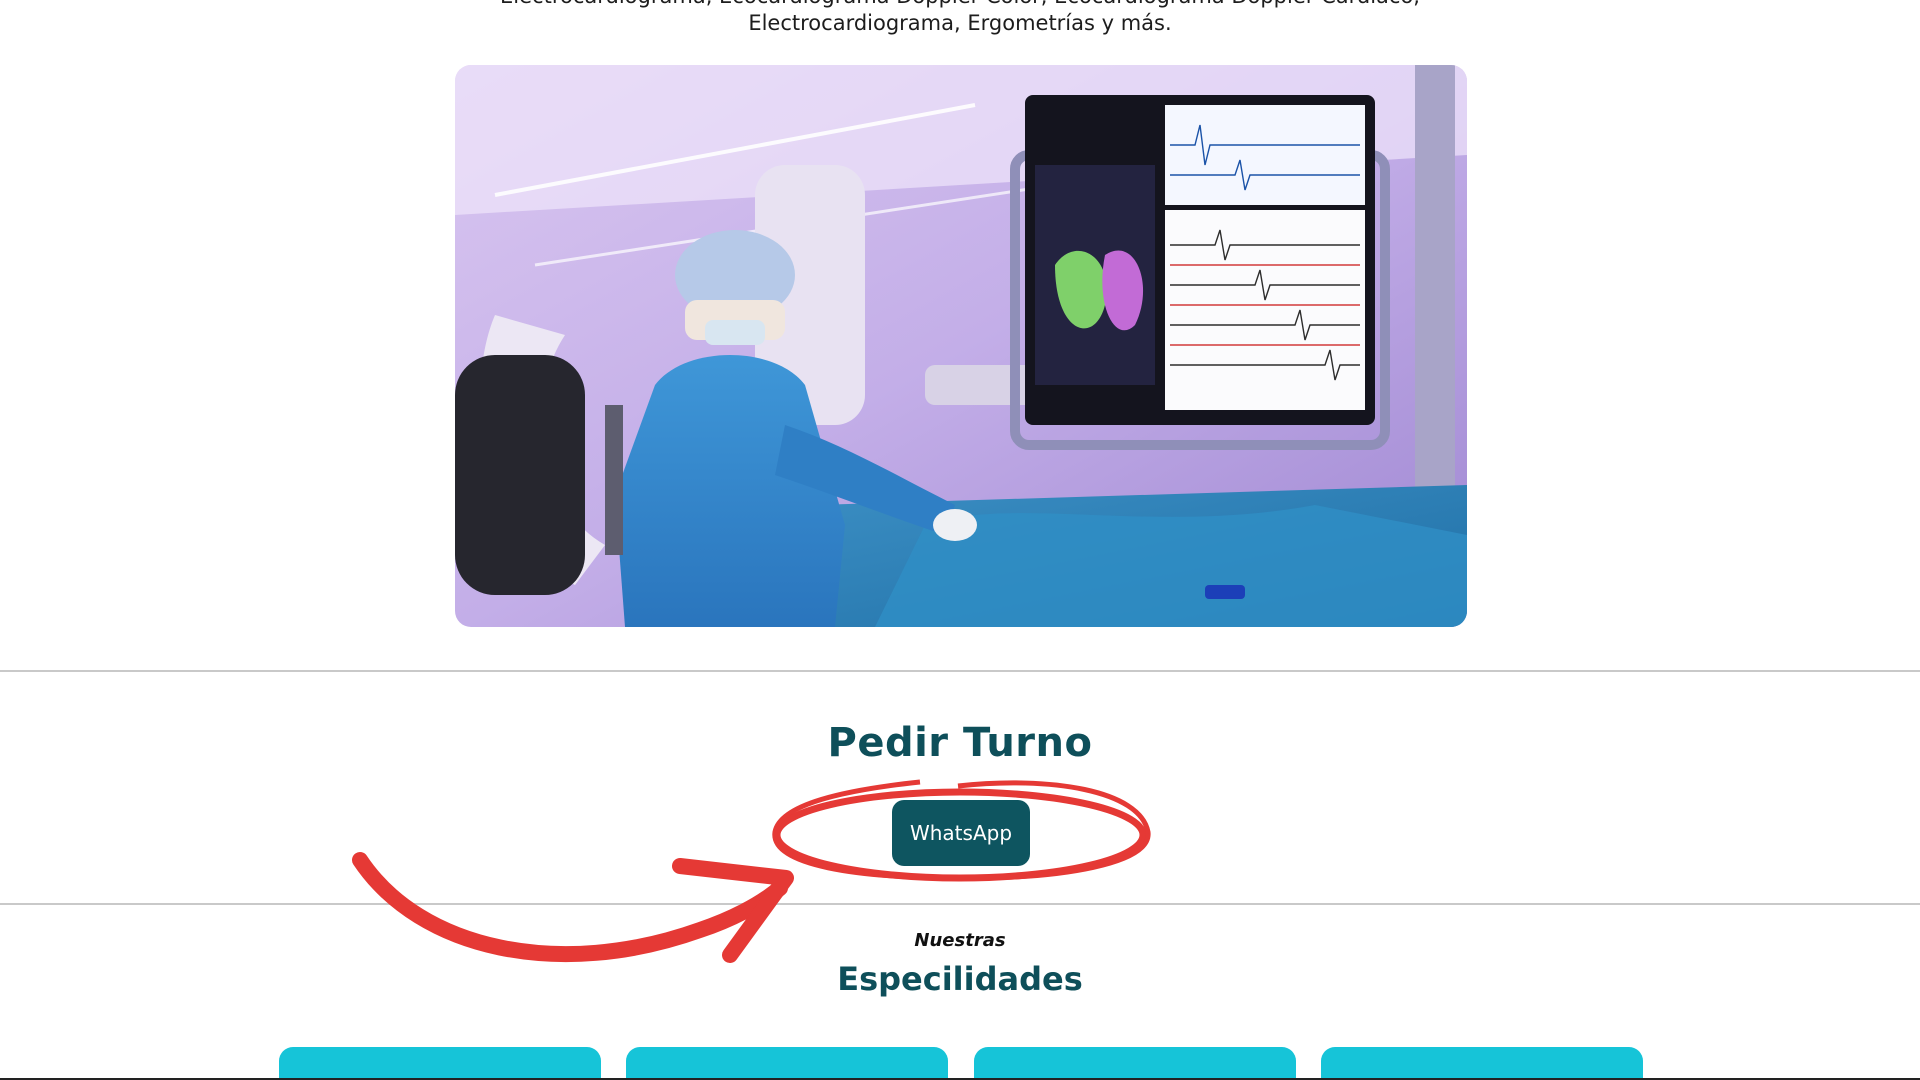  What do you see at coordinates (960, 940) in the screenshot?
I see `specialties-kicker: Nuestras` at bounding box center [960, 940].